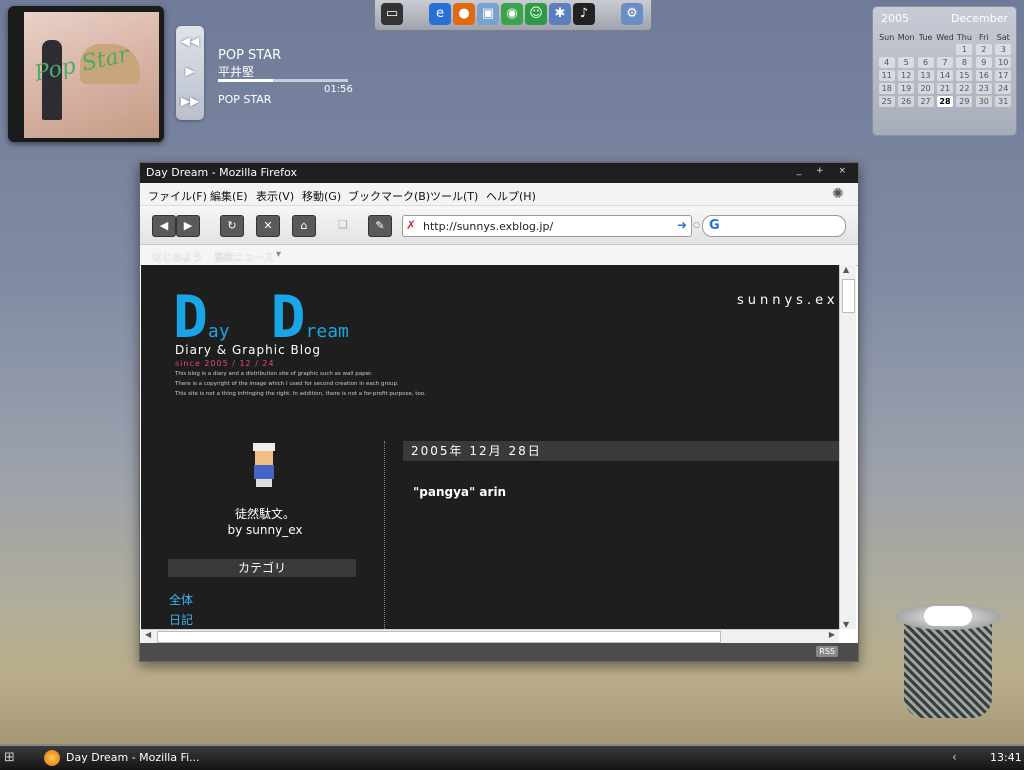 This screenshot has height=770, width=1024. What do you see at coordinates (847, 447) in the screenshot?
I see `vertical-scrollbar: ▲ ▼` at bounding box center [847, 447].